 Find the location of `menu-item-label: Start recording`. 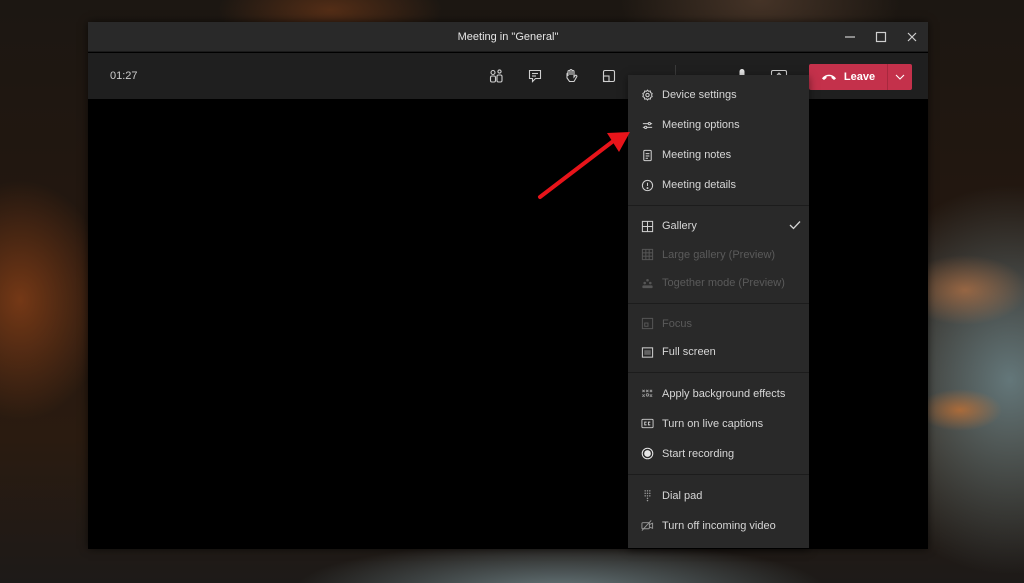

menu-item-label: Start recording is located at coordinates (698, 453).